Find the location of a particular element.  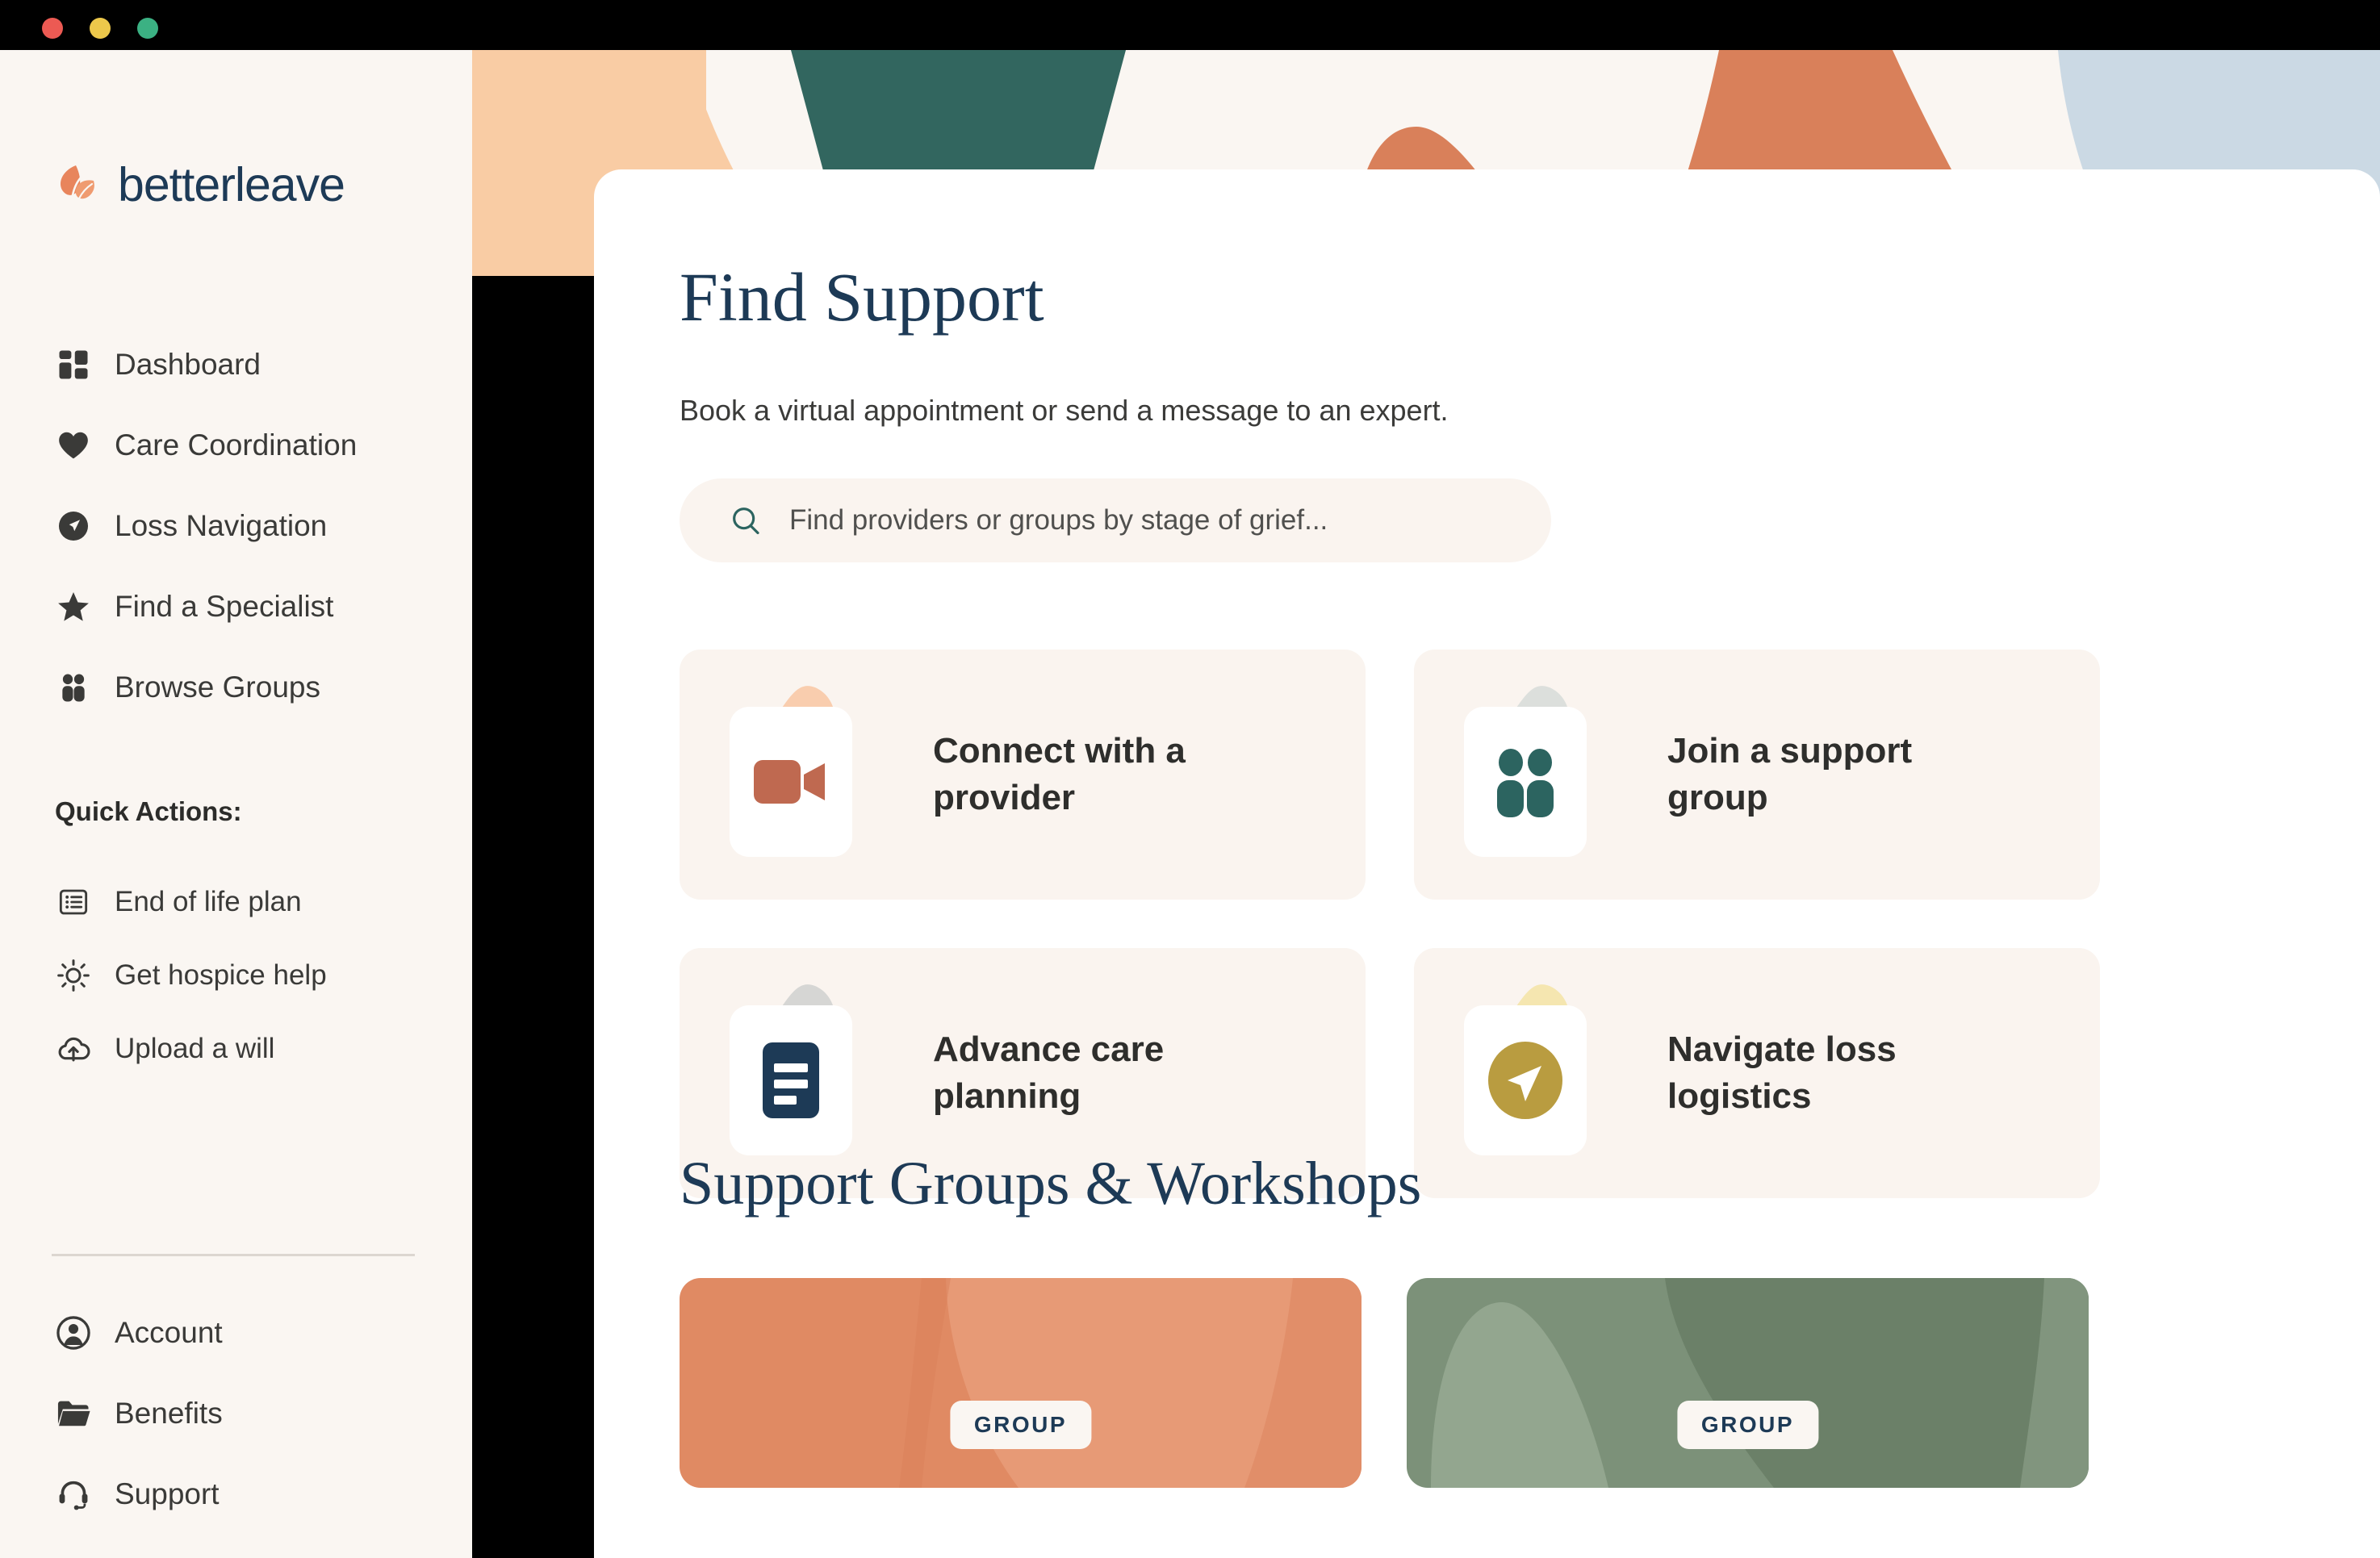

action-card-label: Advance care planning is located at coordinates (1049, 1072).